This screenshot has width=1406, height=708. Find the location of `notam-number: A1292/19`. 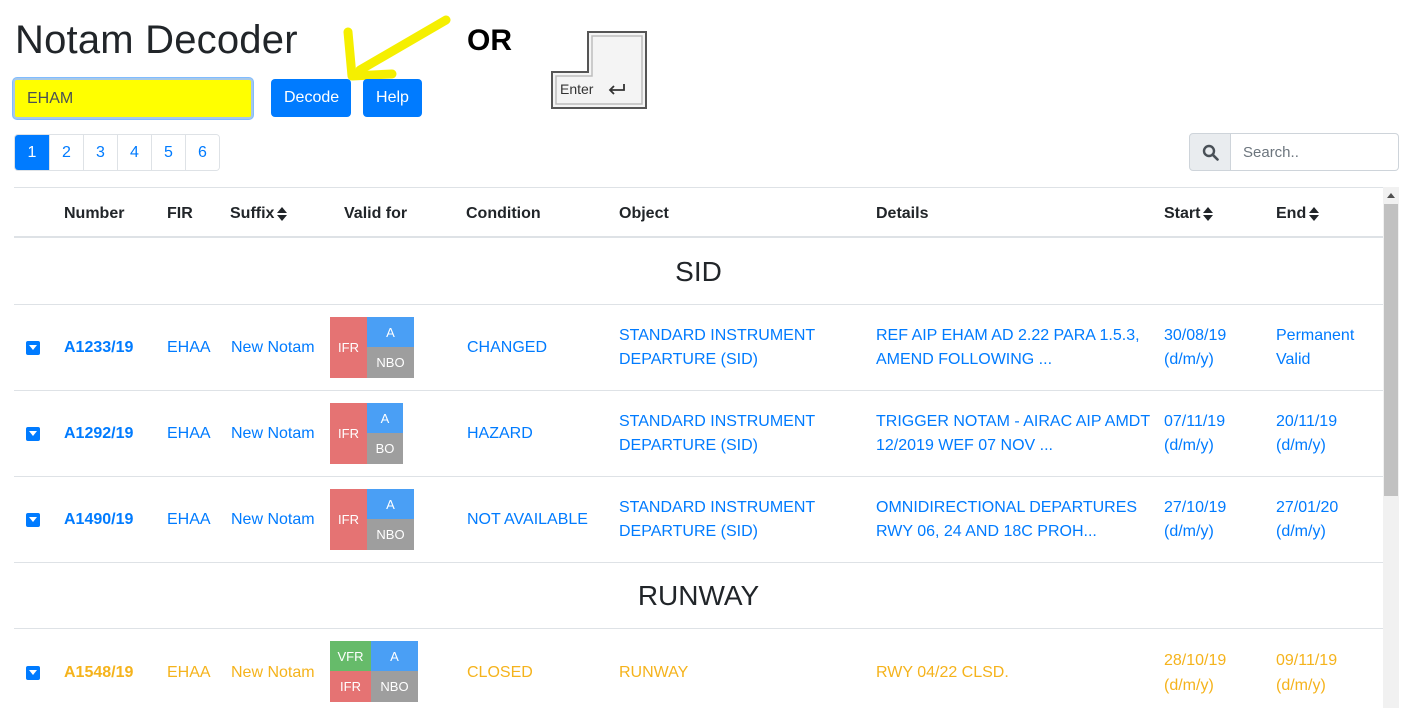

notam-number: A1292/19 is located at coordinates (98, 434).